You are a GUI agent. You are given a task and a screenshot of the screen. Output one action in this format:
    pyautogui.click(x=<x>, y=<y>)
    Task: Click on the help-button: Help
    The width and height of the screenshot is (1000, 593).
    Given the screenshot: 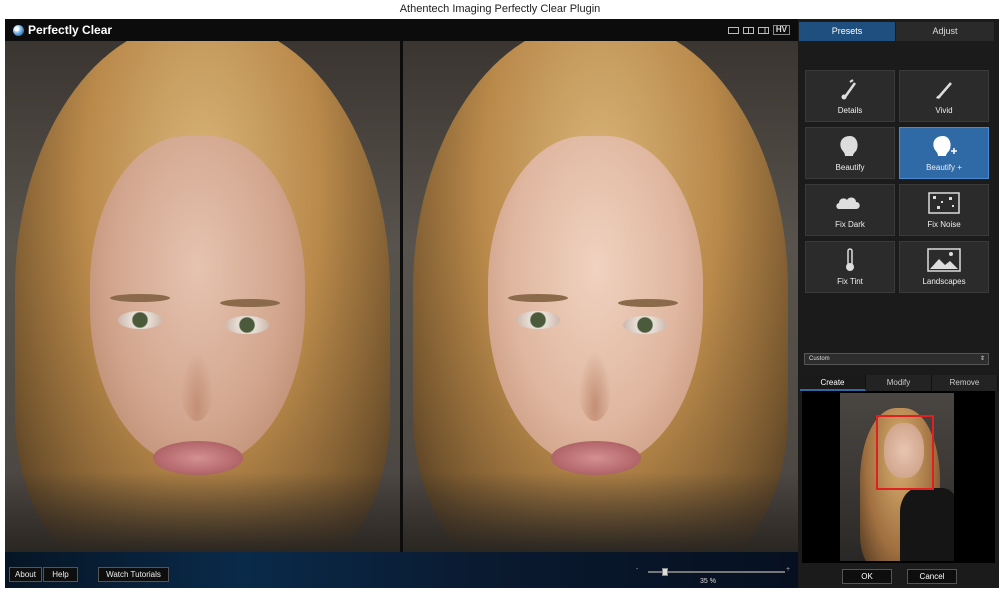 What is the action you would take?
    pyautogui.click(x=60, y=574)
    